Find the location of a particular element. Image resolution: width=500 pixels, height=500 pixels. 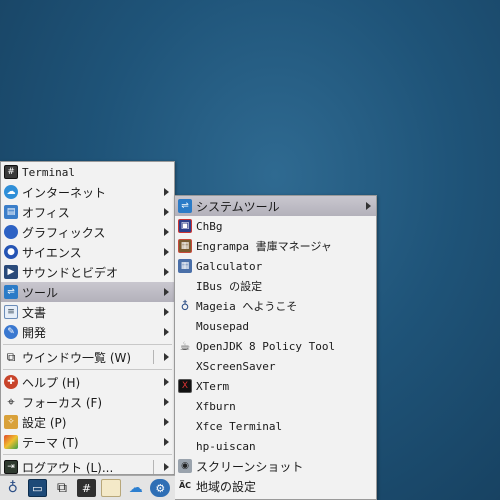

menu-item-label: XTerm is located at coordinates (213, 386).